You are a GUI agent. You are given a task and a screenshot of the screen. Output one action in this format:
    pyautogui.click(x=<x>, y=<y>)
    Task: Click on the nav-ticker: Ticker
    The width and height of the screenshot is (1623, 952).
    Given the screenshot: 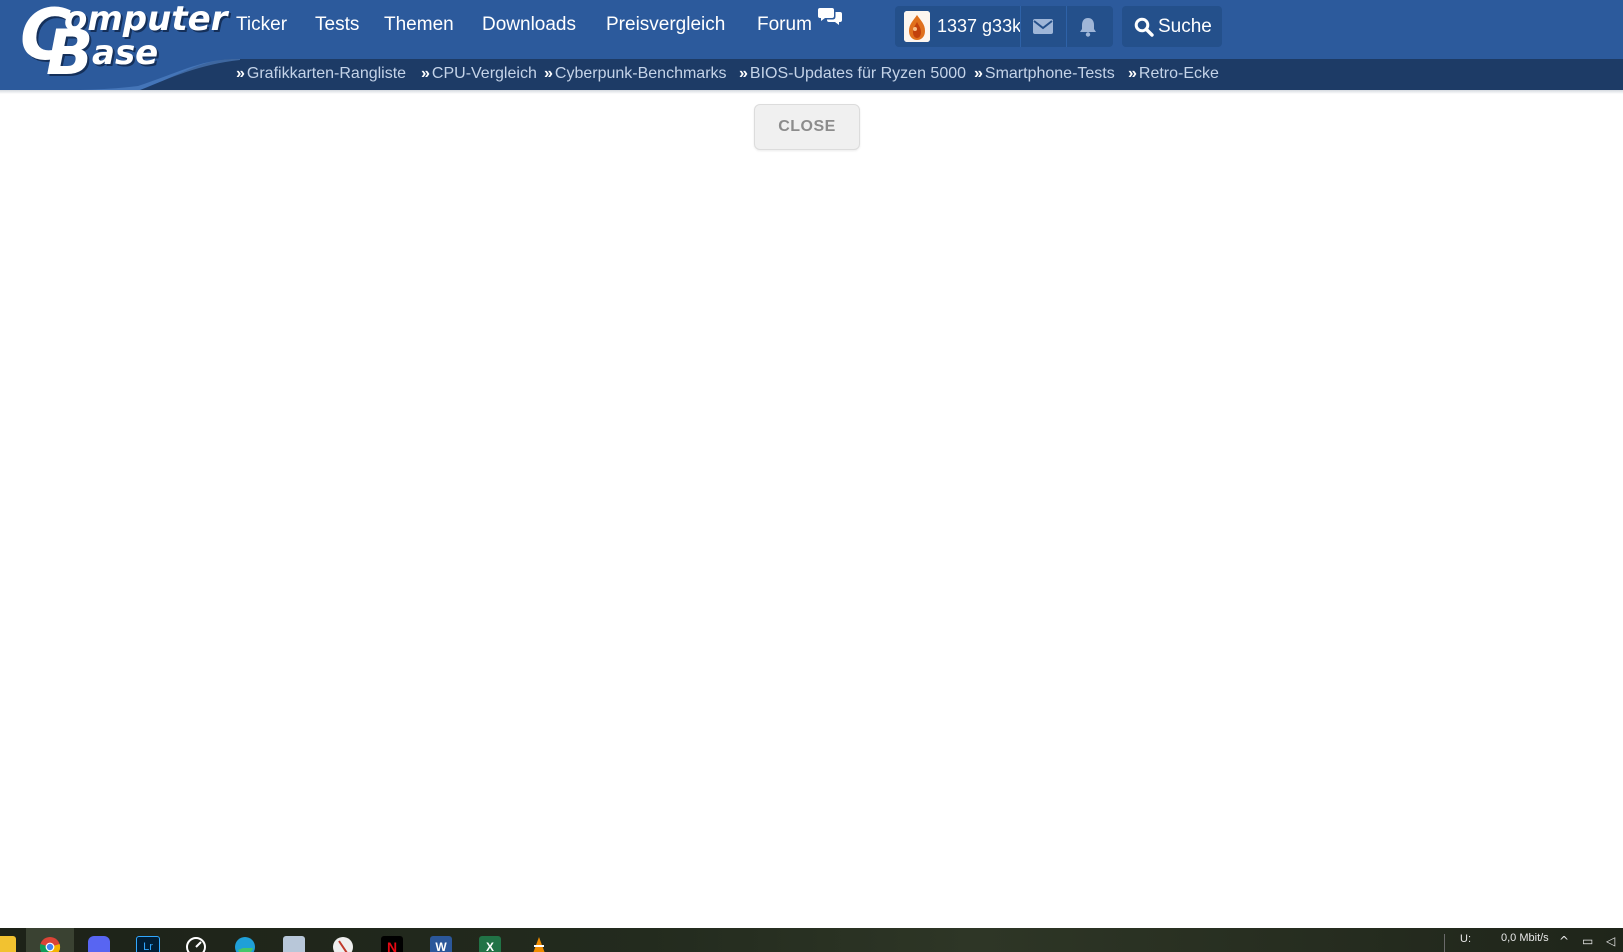 What is the action you would take?
    pyautogui.click(x=261, y=25)
    